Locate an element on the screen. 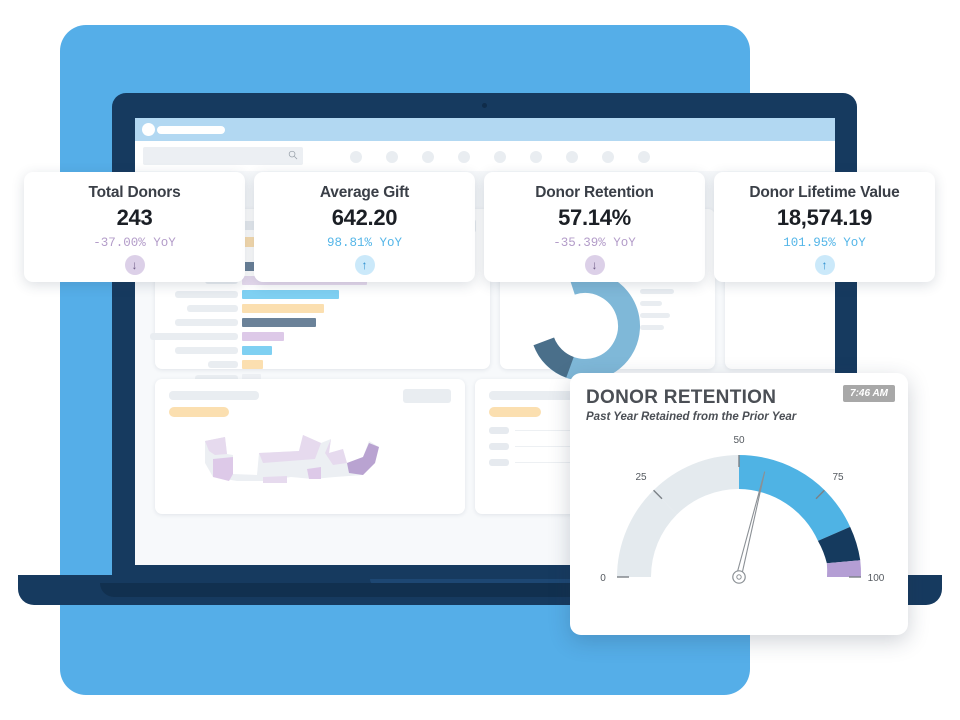 The image size is (960, 720). browser-tab-title-placeholder is located at coordinates (191, 130).